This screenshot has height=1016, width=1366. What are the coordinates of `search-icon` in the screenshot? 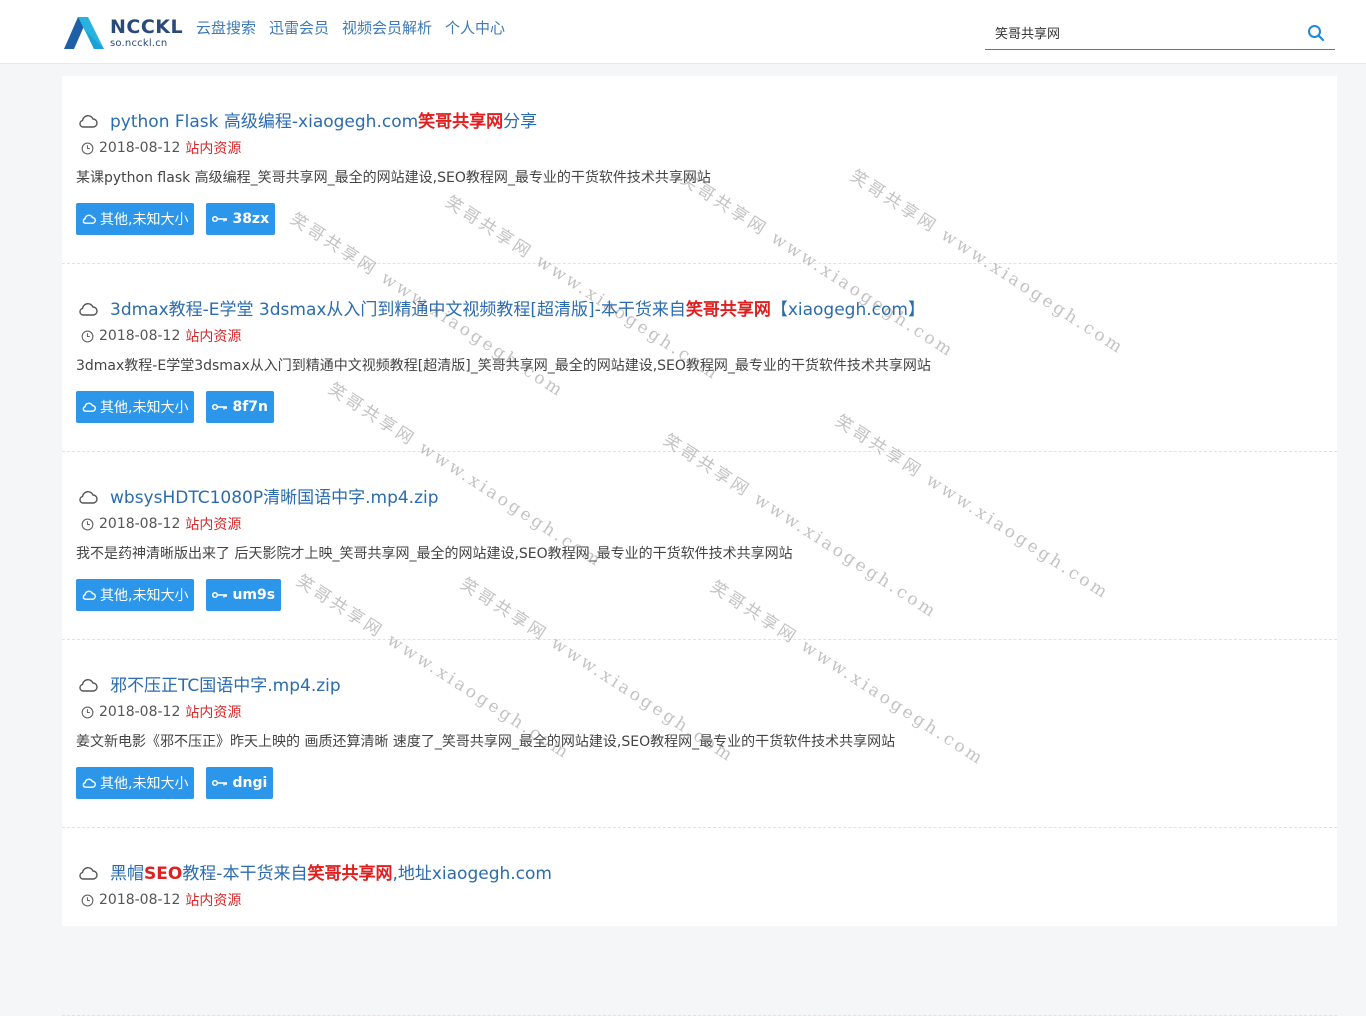 It's located at (1316, 33).